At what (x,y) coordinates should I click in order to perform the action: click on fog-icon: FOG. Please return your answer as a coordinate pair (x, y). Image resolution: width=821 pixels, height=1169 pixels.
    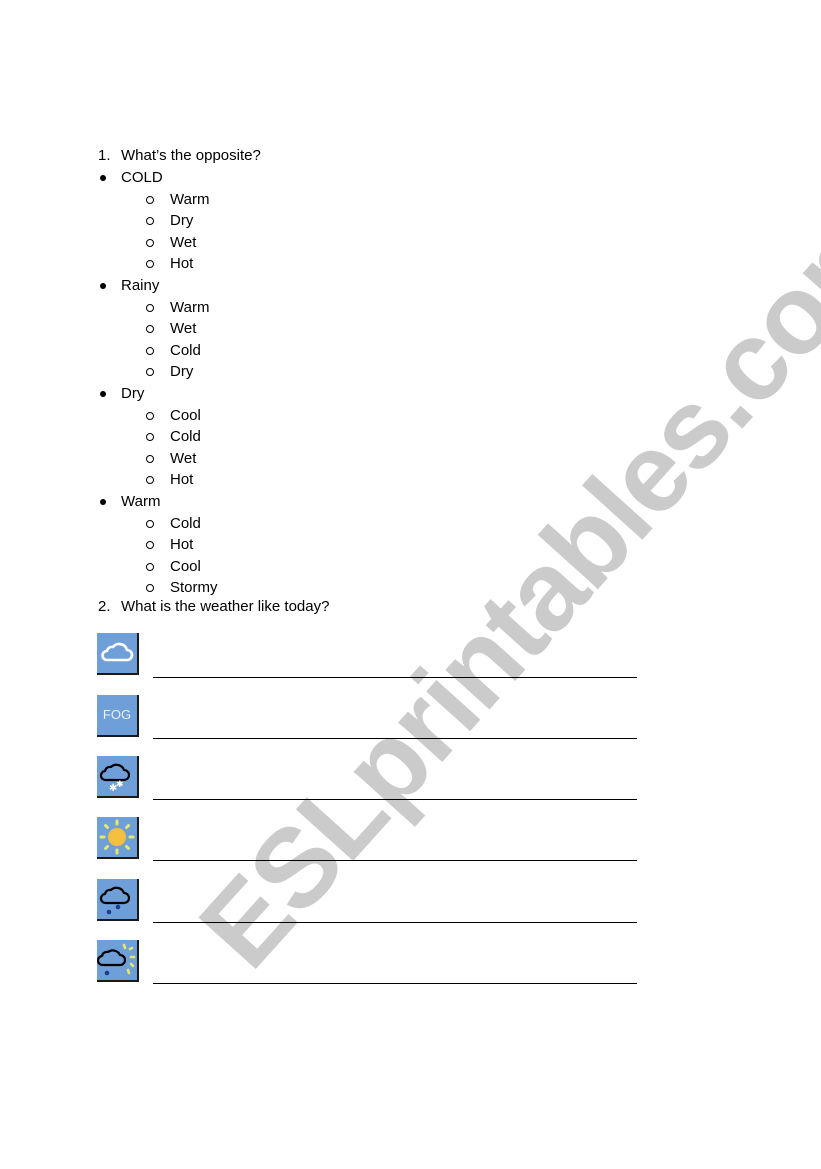
    Looking at the image, I should click on (118, 716).